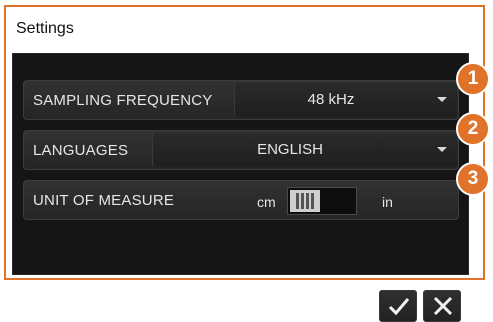  I want to click on sampling-frequency-row: SAMPLING FREQUENCY 48 kHz, so click(241, 100).